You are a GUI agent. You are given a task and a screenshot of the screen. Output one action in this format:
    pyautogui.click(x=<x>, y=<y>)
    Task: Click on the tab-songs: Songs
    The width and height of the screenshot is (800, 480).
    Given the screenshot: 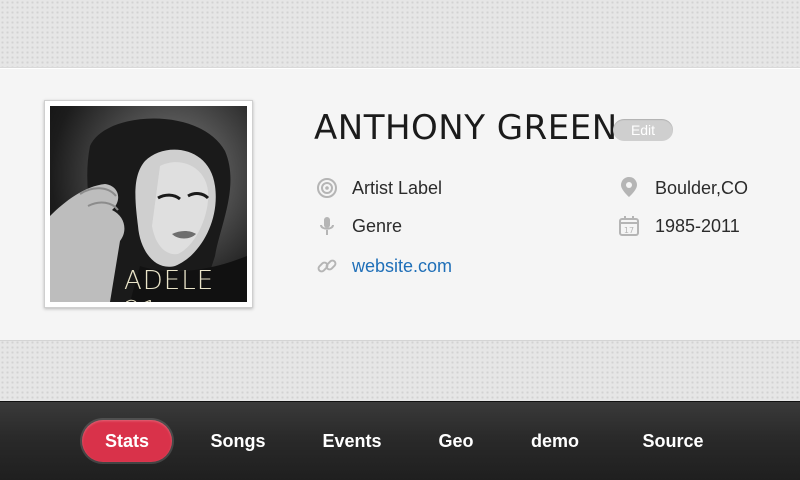 What is the action you would take?
    pyautogui.click(x=238, y=441)
    